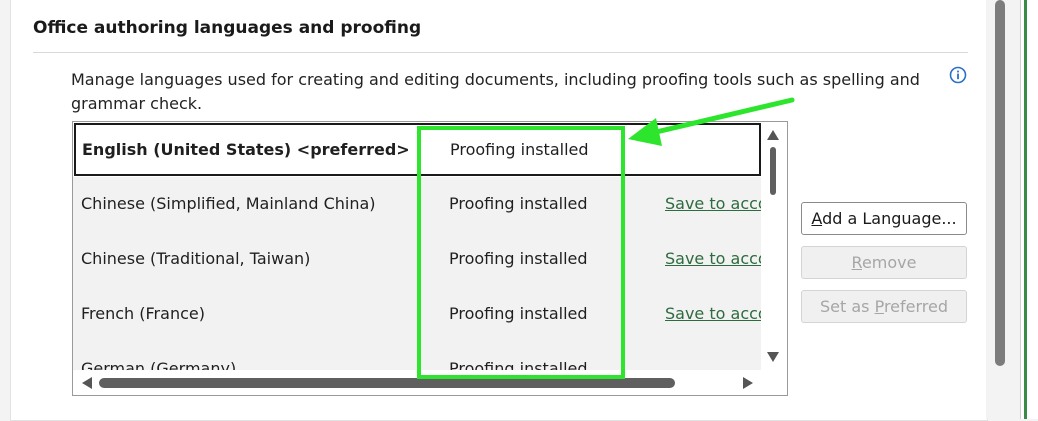 This screenshot has width=1038, height=421. Describe the element at coordinates (87, 383) in the screenshot. I see `scroll-left-icon` at that location.